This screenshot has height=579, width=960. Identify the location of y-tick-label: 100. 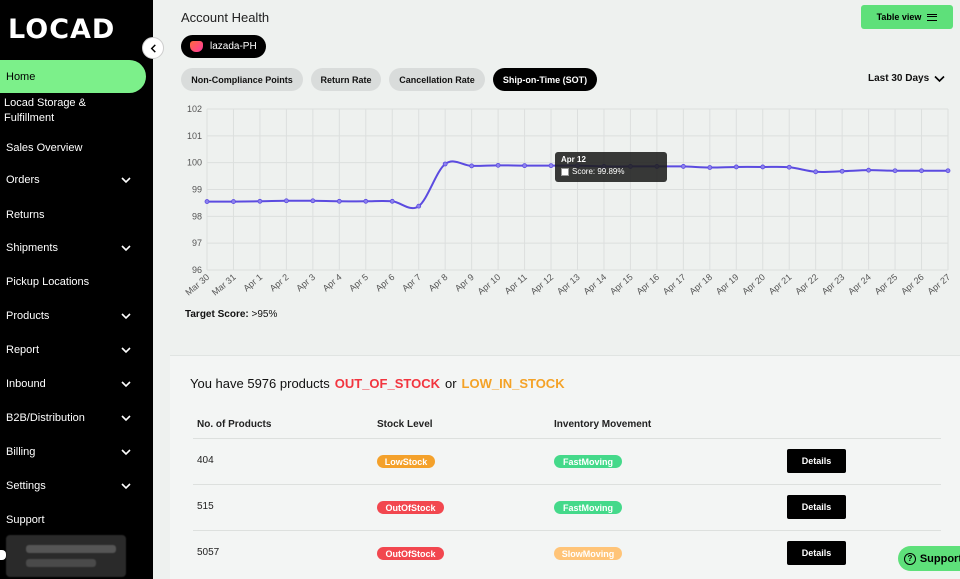
(194, 163).